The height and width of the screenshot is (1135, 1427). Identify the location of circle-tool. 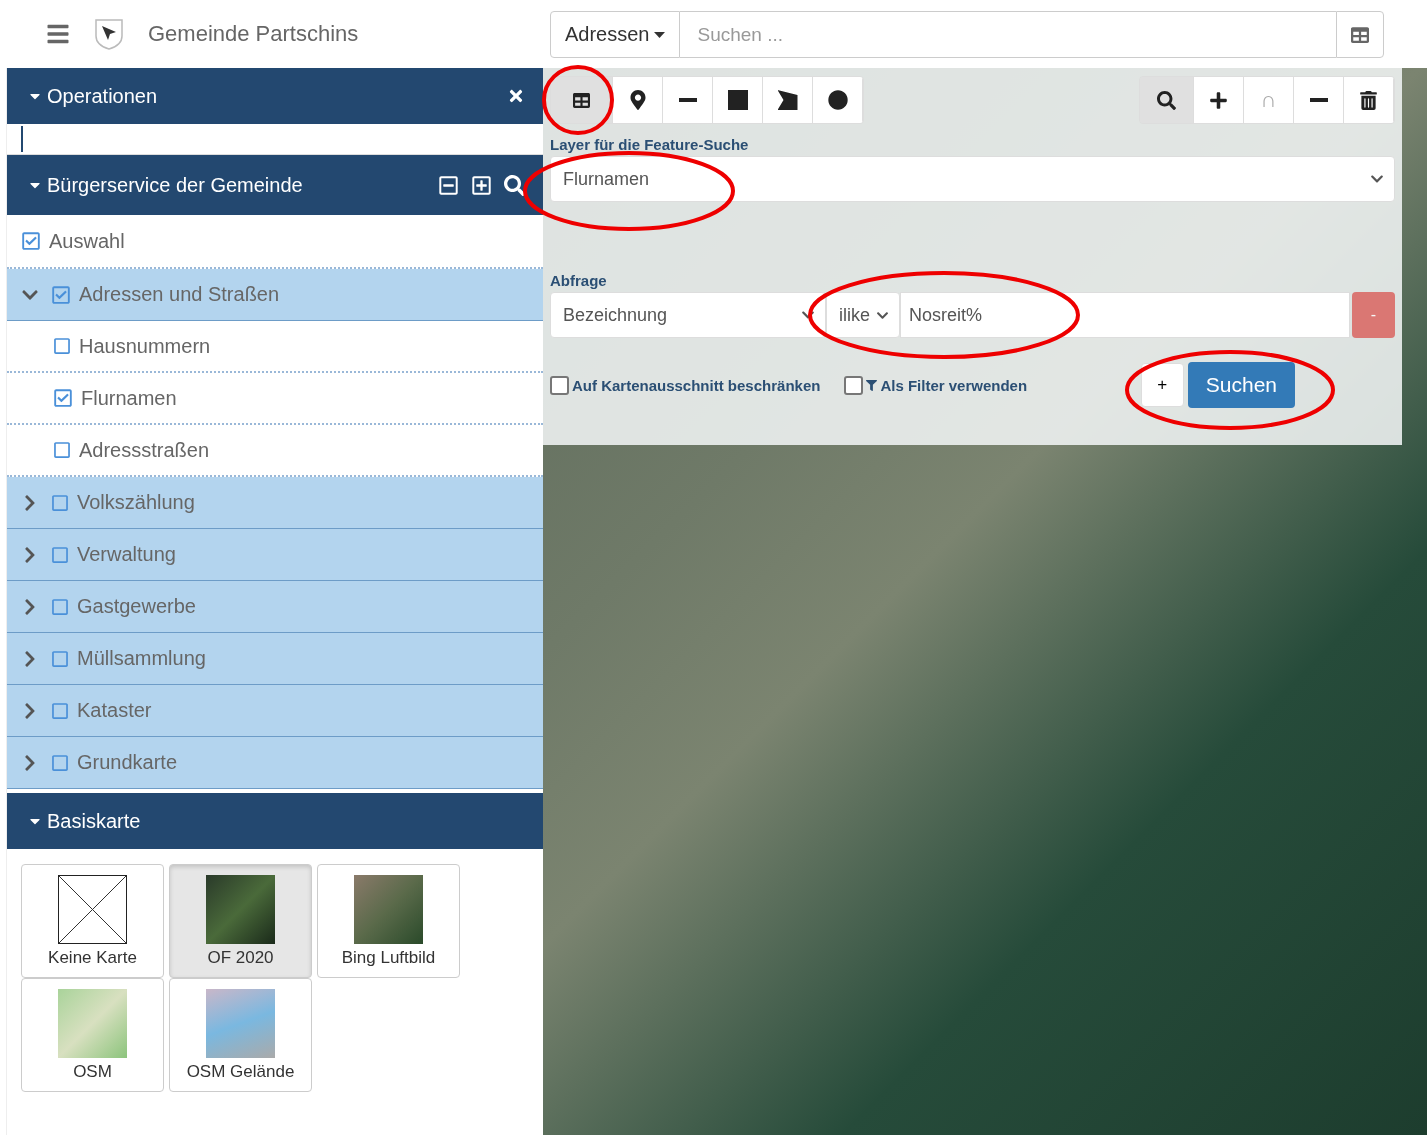
(838, 100).